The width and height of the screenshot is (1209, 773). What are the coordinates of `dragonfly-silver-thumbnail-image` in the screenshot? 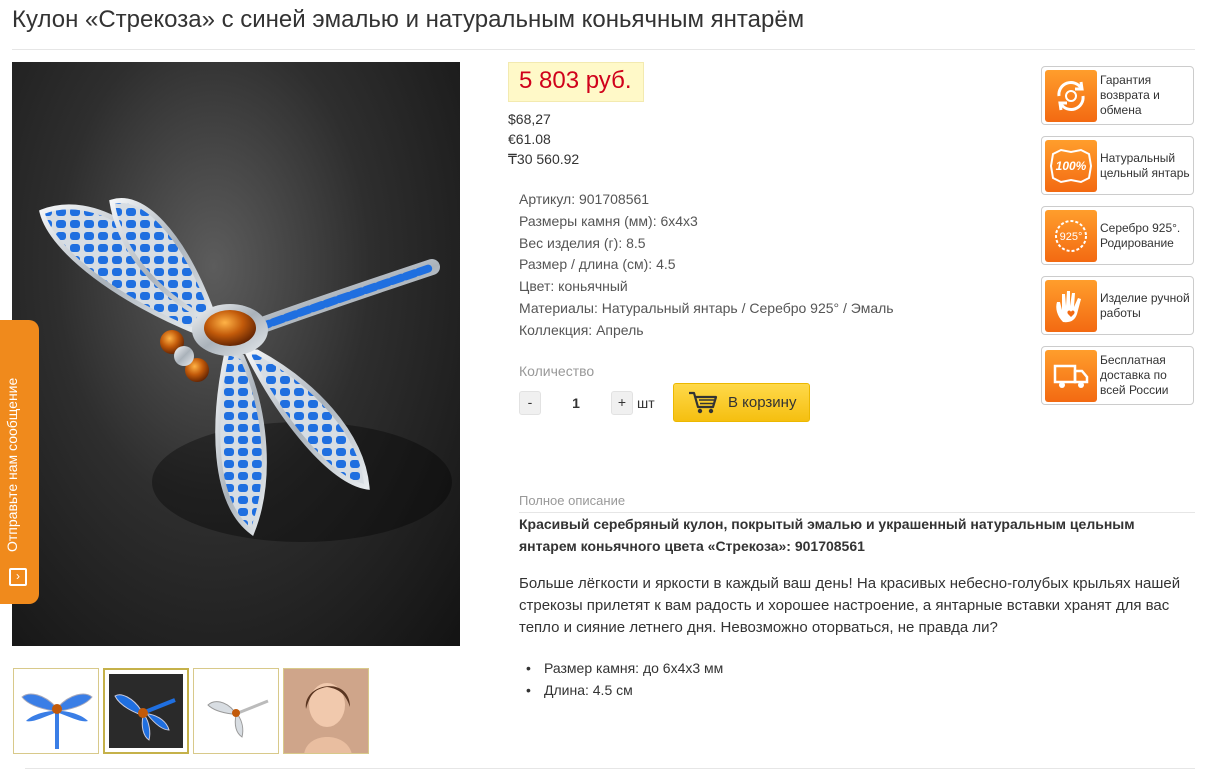 It's located at (238, 718).